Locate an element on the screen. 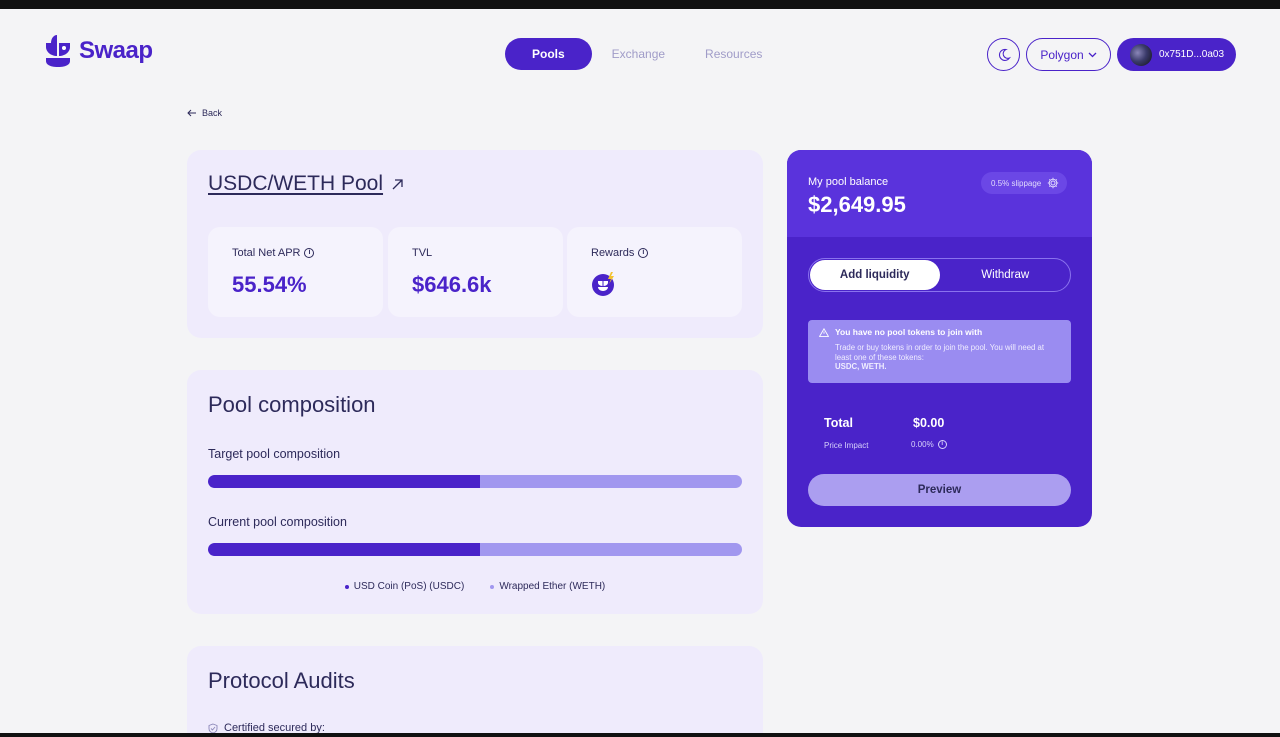  alert-title: You have no pool tokens to join with is located at coordinates (909, 332).